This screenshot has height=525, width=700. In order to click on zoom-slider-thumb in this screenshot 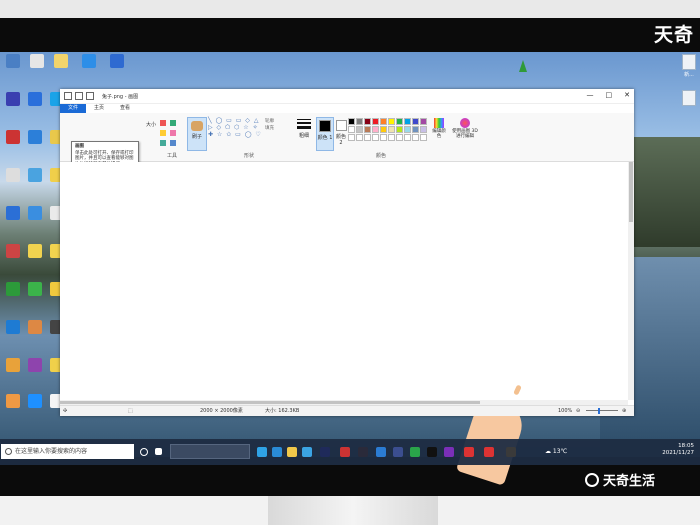, I will do `click(599, 411)`.